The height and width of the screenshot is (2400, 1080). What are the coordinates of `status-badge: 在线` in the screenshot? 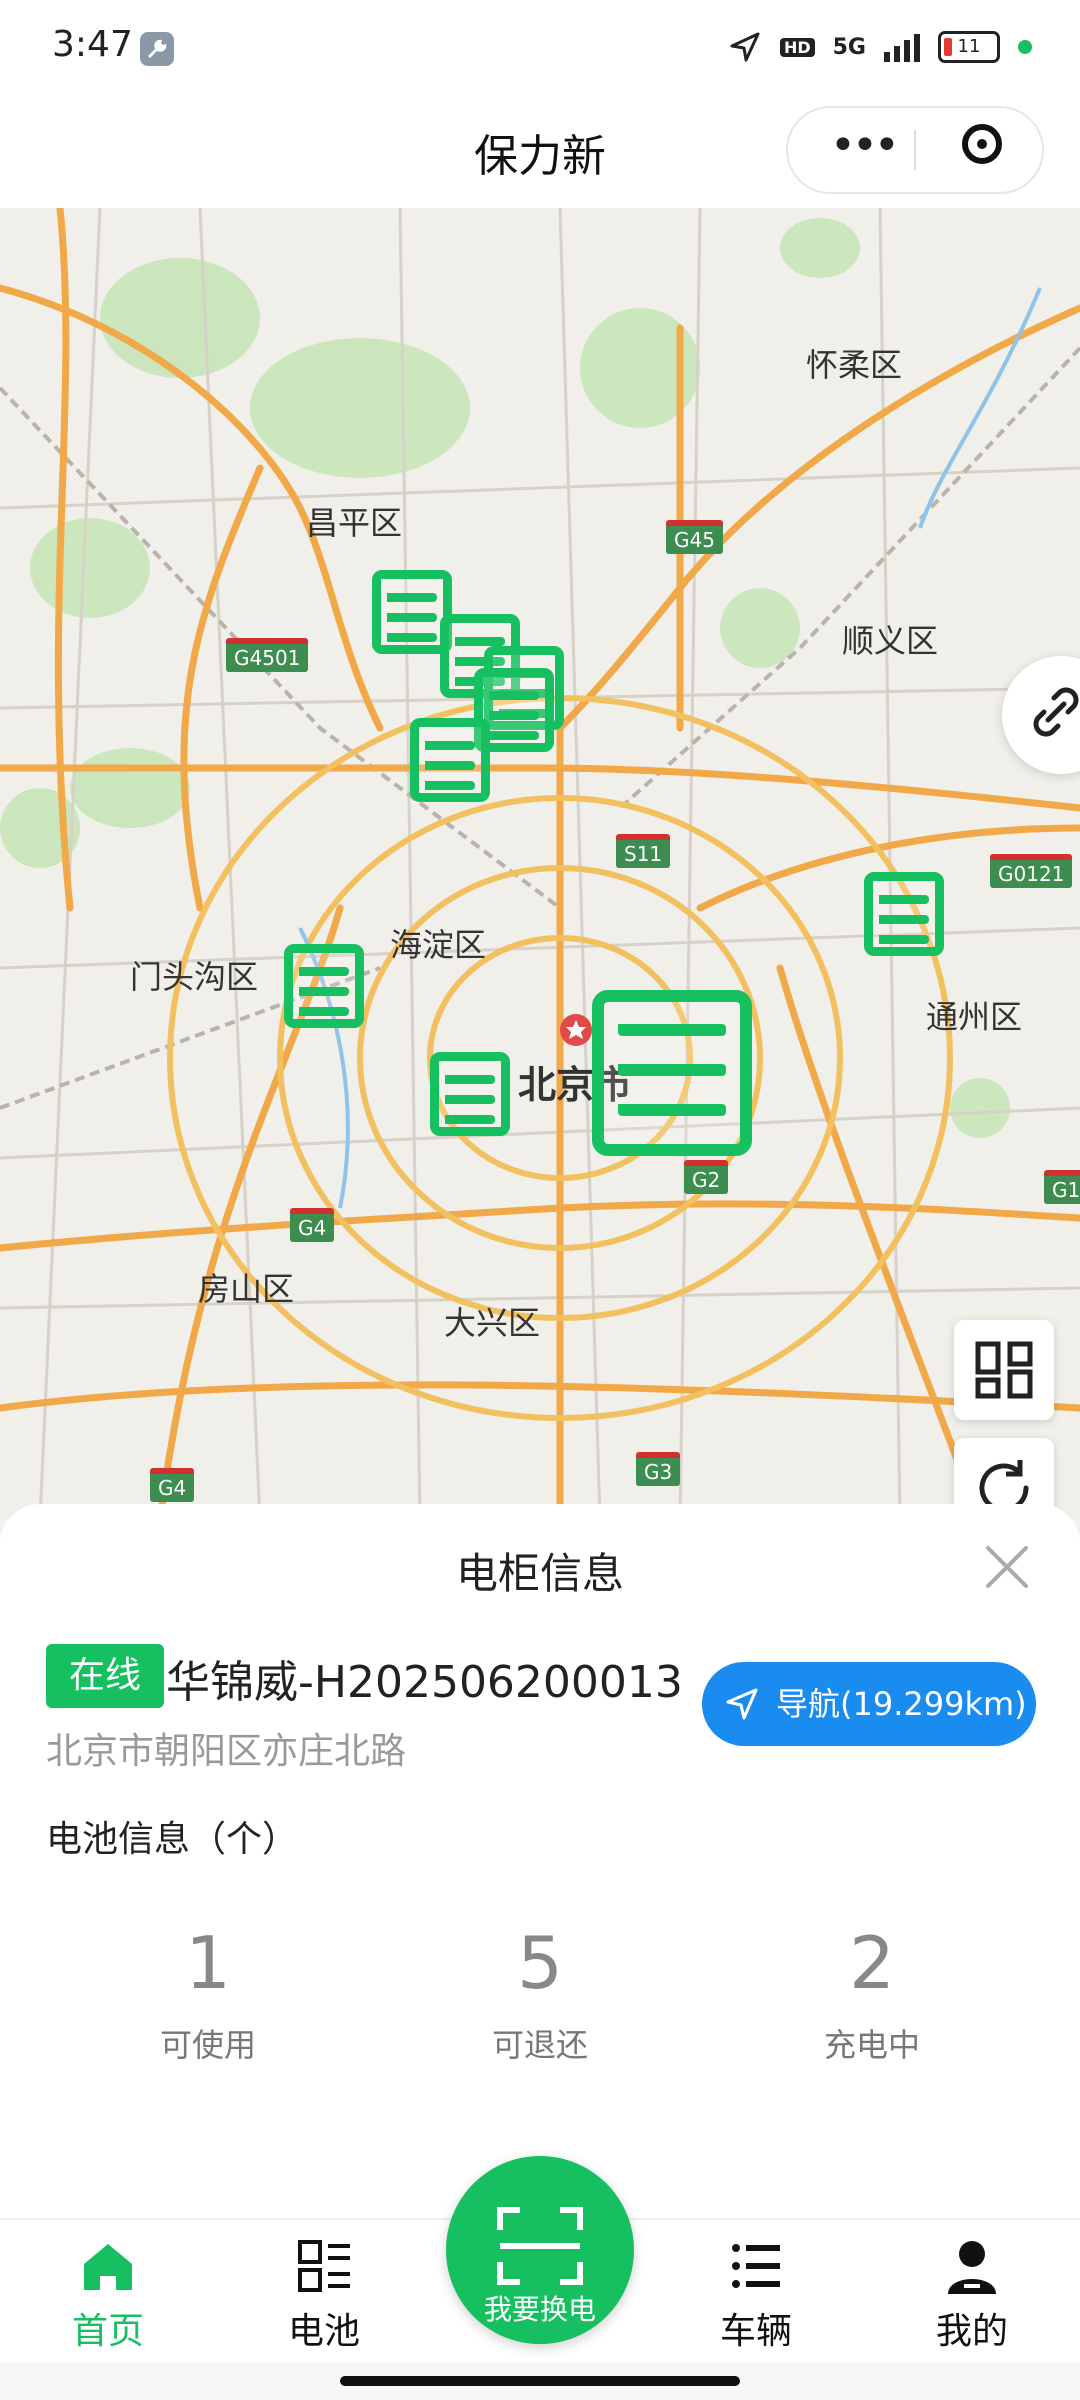 It's located at (105, 1676).